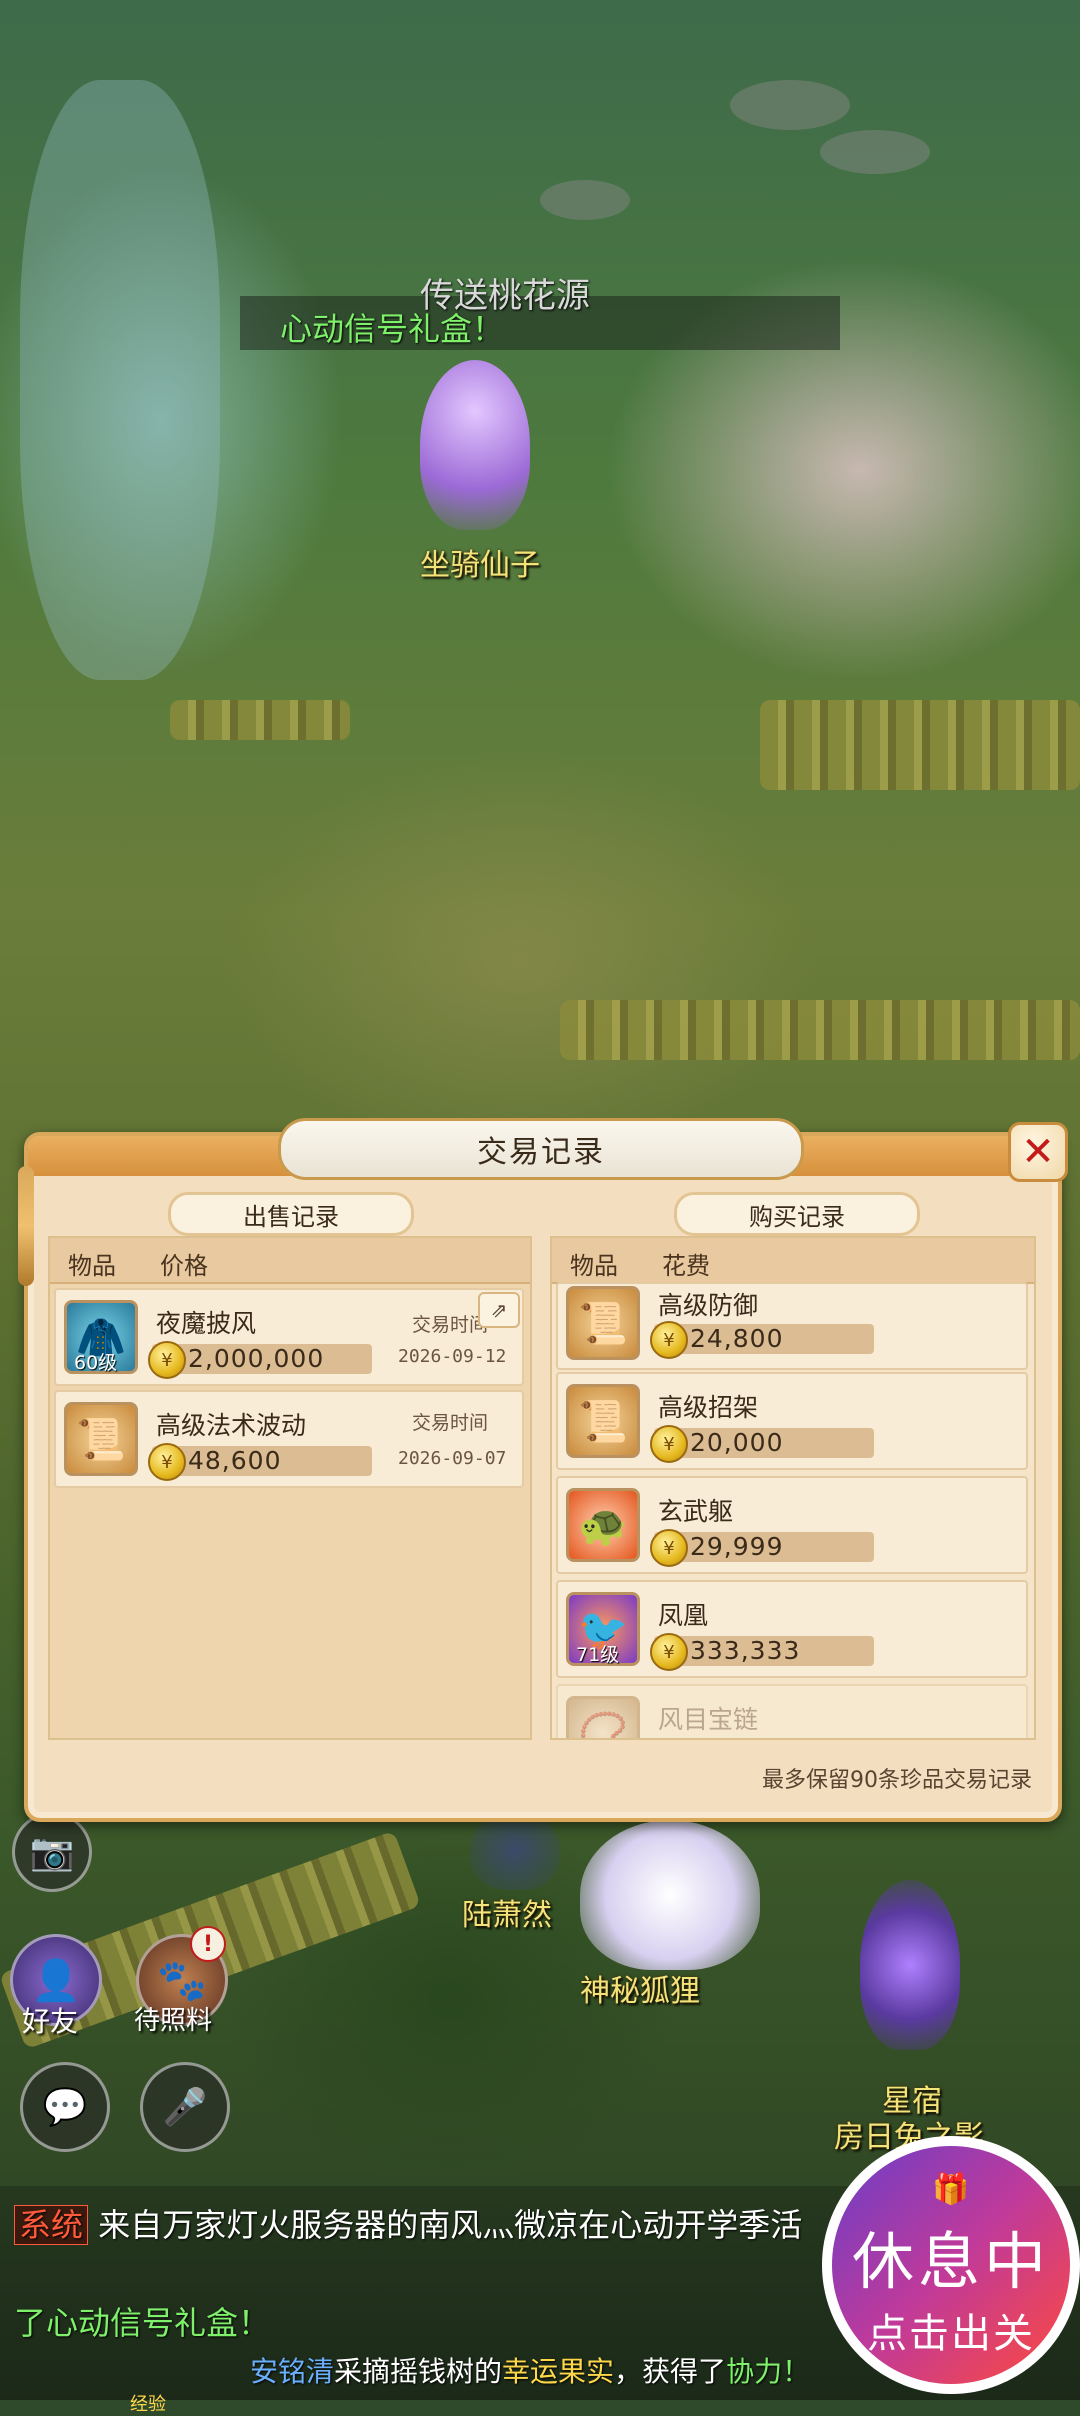 The height and width of the screenshot is (2416, 1080). I want to click on buy-row: 📿 风目宝链, so click(792, 1711).